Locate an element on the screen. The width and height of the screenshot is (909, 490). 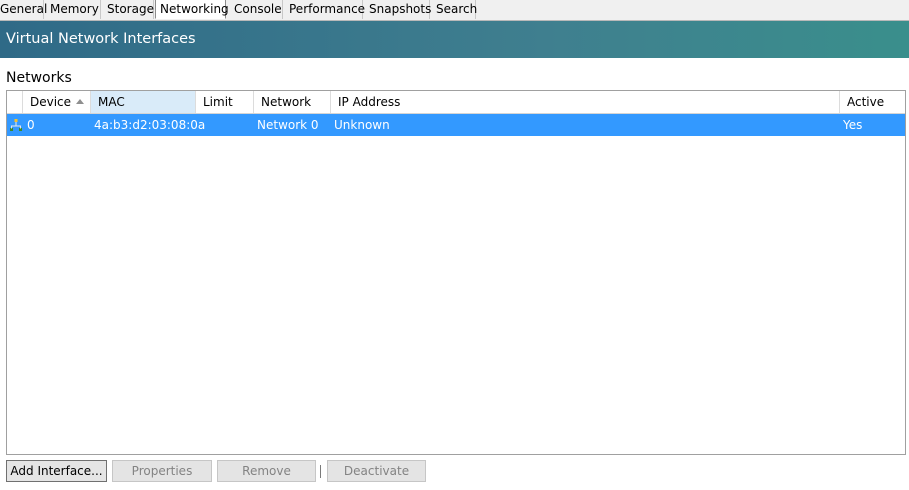
column-header-label: Limit is located at coordinates (218, 102).